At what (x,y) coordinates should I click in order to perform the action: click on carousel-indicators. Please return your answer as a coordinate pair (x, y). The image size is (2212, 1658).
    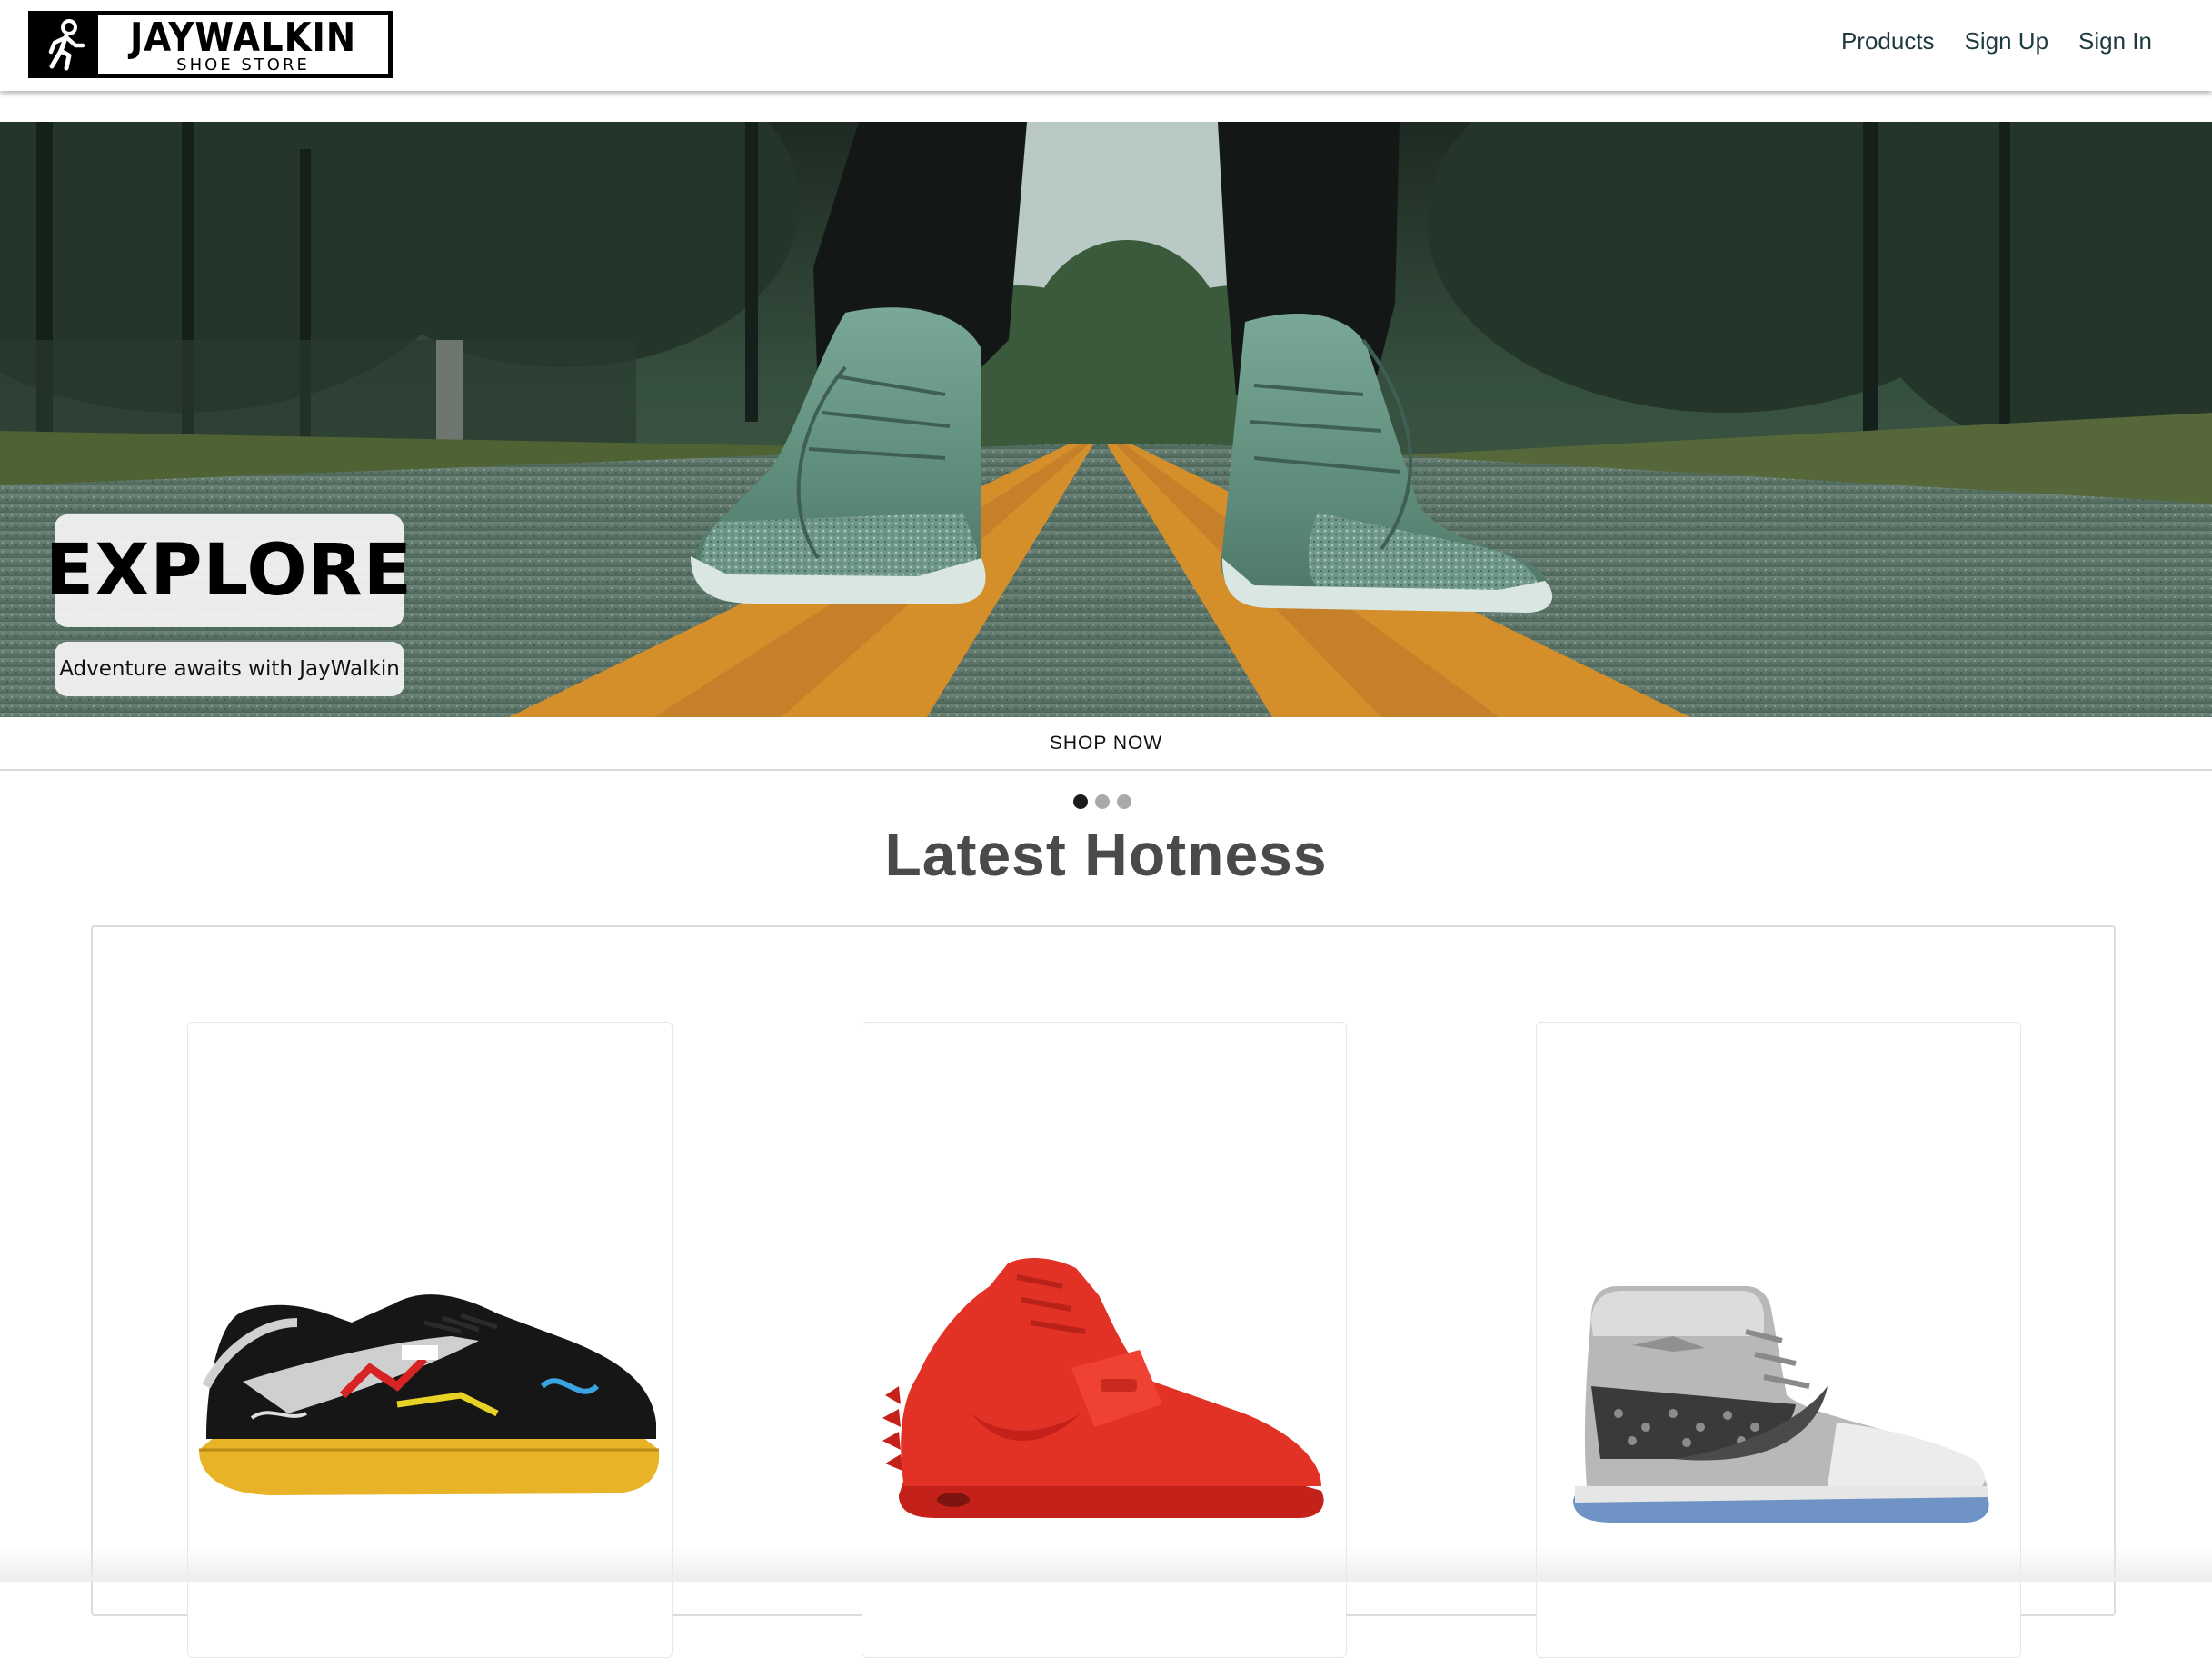
    Looking at the image, I should click on (1102, 801).